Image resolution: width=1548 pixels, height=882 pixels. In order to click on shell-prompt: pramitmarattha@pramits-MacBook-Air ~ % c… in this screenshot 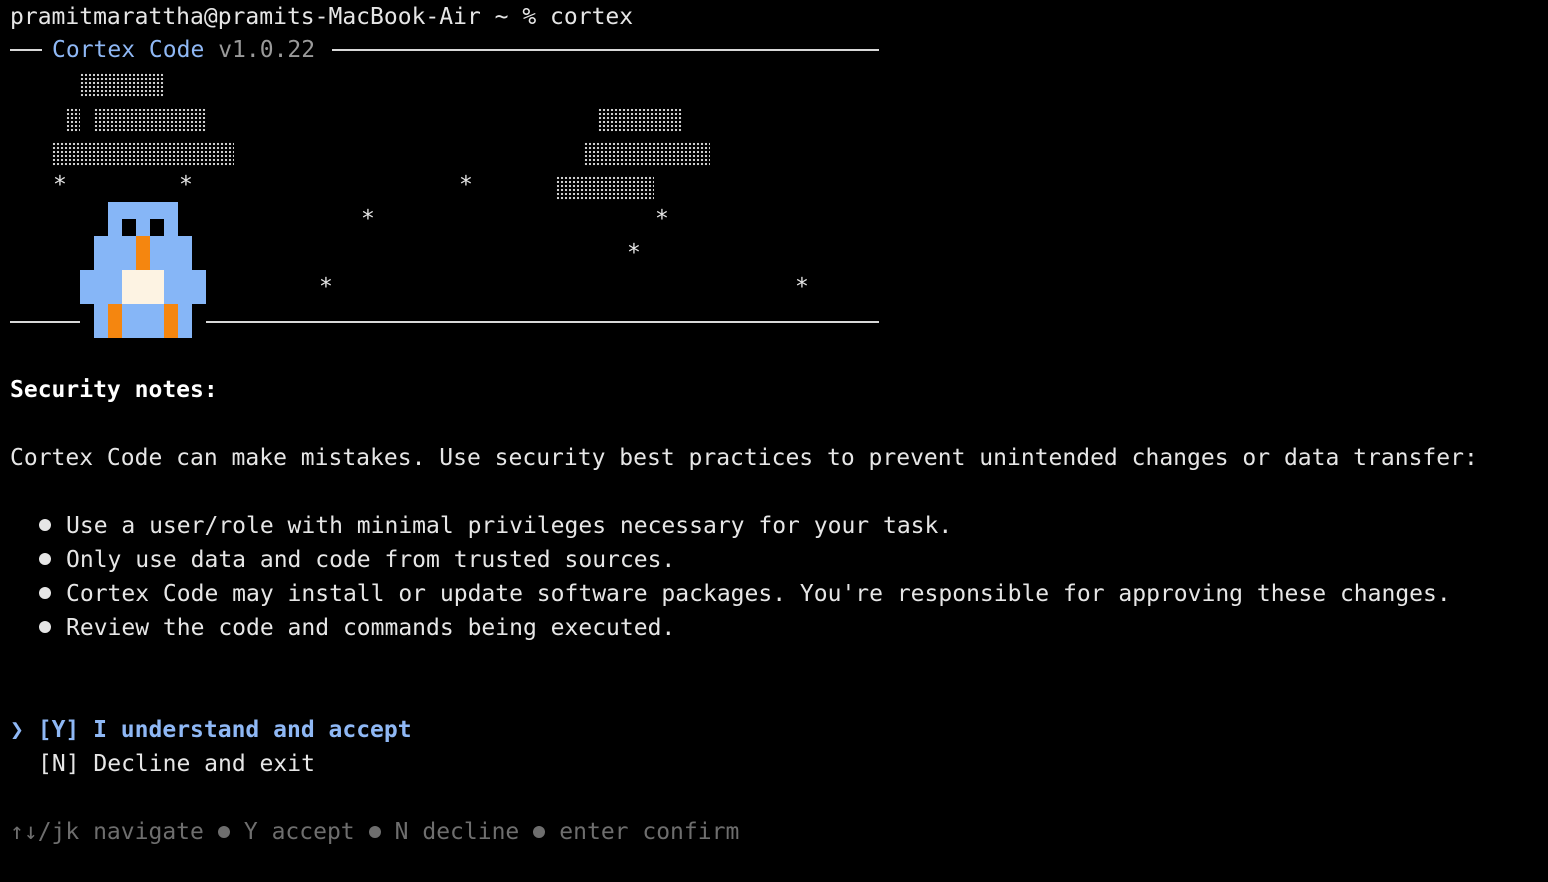, I will do `click(322, 17)`.